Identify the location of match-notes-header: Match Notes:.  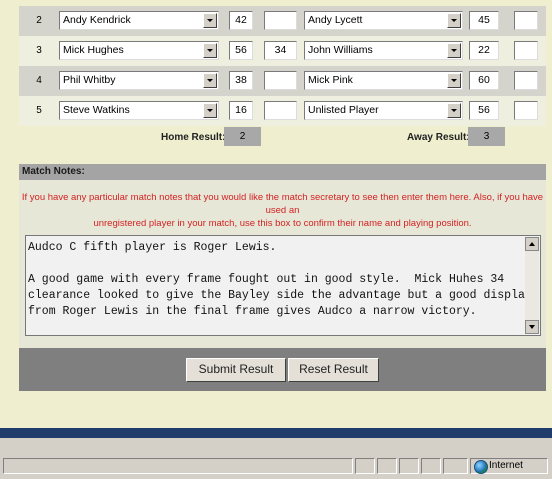
(282, 172).